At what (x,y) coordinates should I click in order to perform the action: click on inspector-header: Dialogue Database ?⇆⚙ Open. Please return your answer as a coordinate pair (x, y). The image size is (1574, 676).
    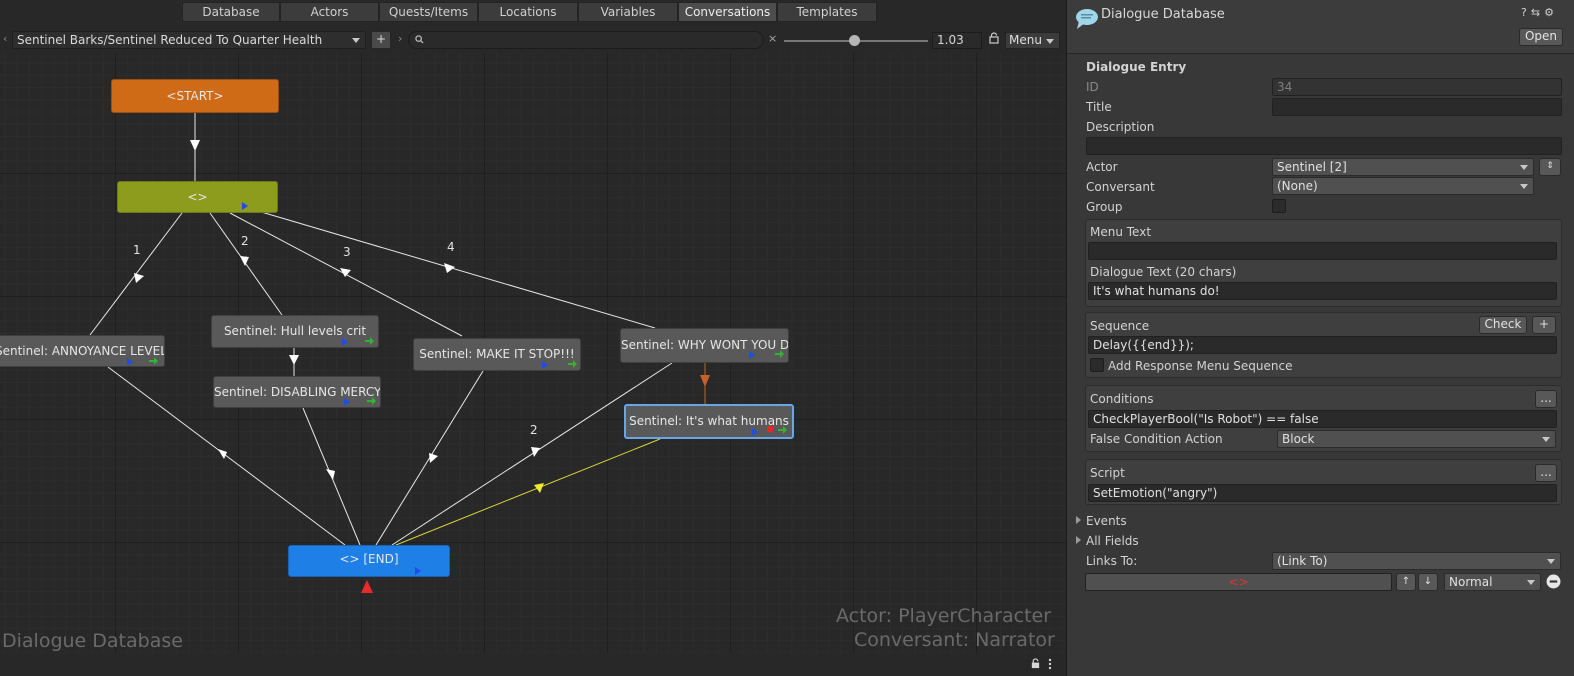
    Looking at the image, I should click on (1320, 27).